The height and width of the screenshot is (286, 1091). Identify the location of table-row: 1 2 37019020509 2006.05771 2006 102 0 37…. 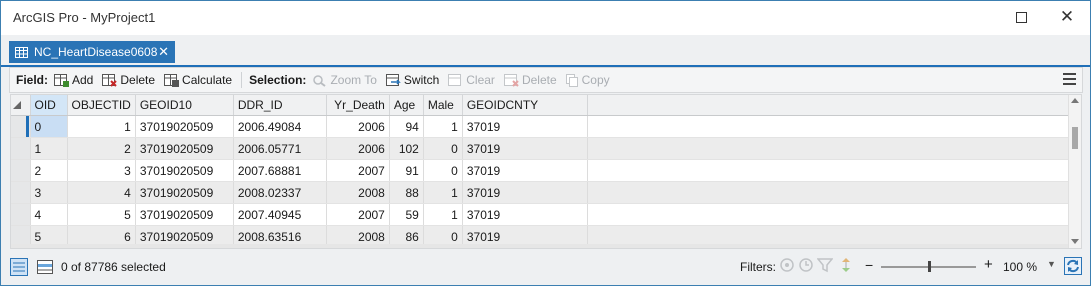
(542, 148).